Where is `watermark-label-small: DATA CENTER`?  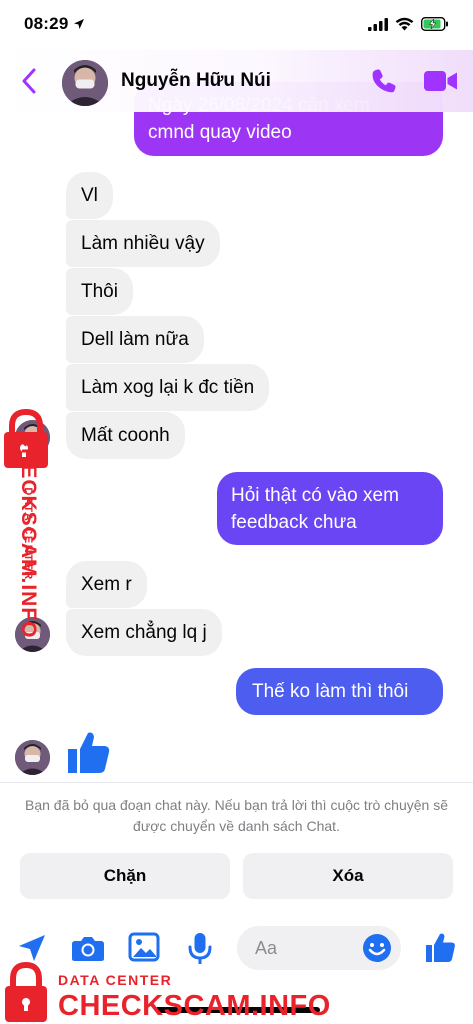
watermark-label-small: DATA CENTER is located at coordinates (115, 980).